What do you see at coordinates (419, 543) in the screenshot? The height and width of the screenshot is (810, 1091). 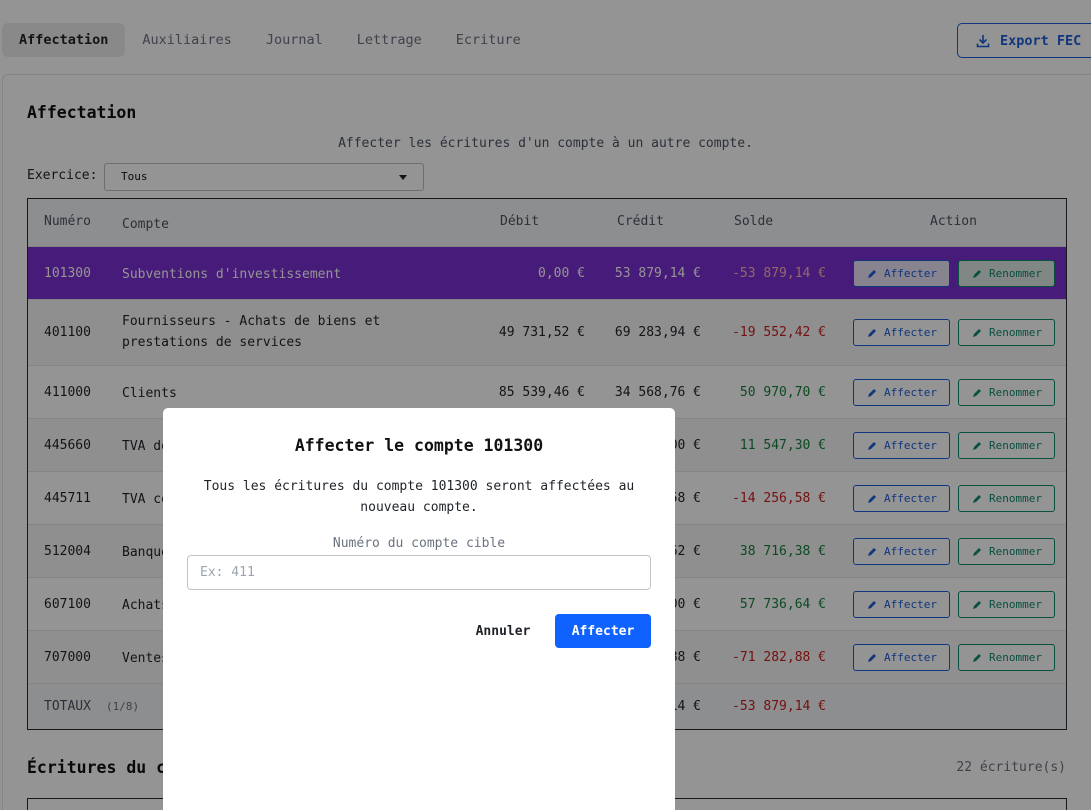 I see `target-account-label: Numéro du compte cible` at bounding box center [419, 543].